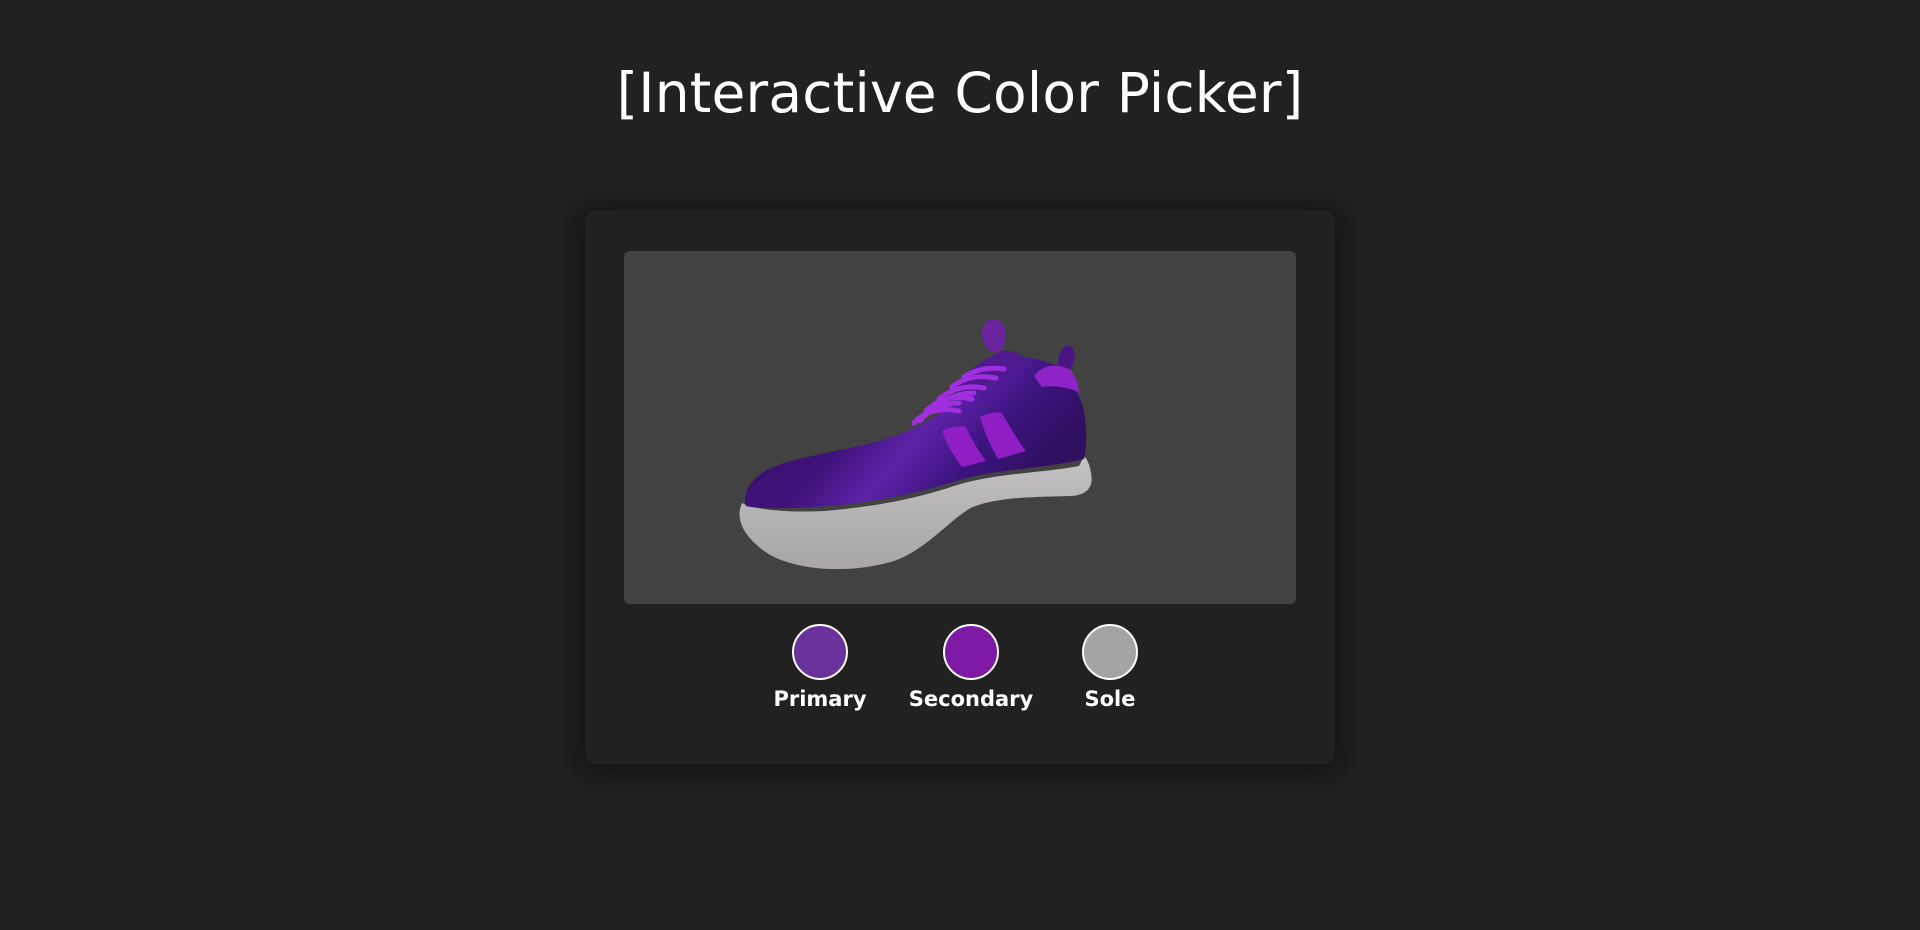 The image size is (1920, 930). Describe the element at coordinates (820, 699) in the screenshot. I see `primary-label: Primary` at that location.